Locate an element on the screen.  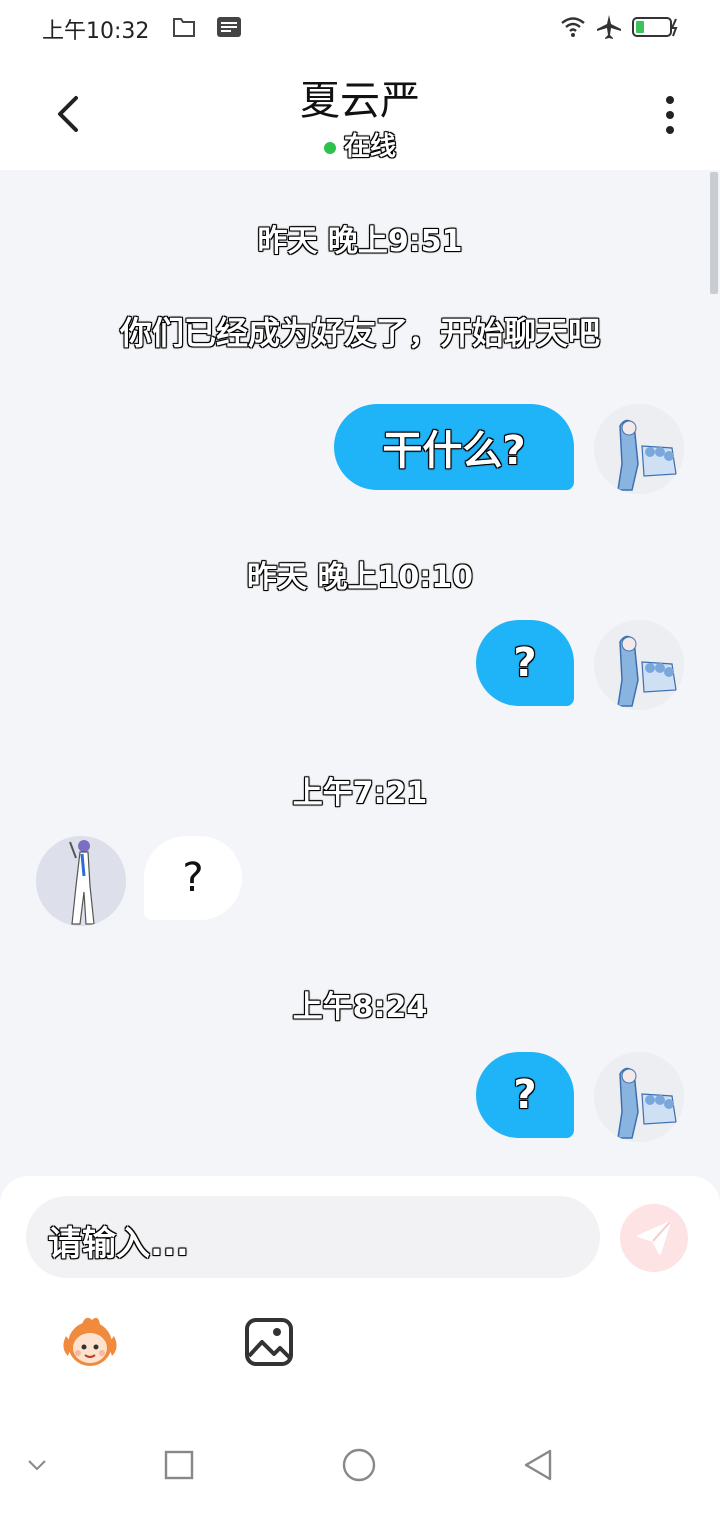
incoming-message-bubble: ? is located at coordinates (193, 878).